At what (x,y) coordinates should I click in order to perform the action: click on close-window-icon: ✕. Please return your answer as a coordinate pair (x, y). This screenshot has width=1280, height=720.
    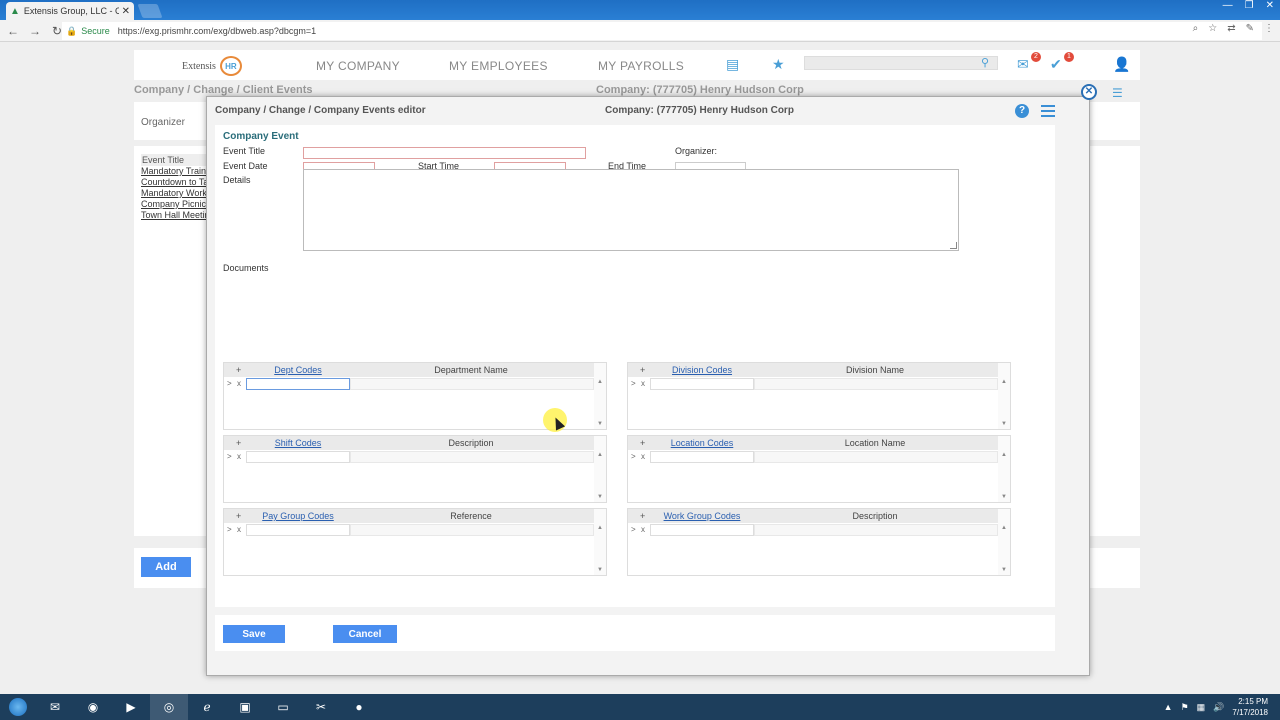
    Looking at the image, I should click on (1270, 5).